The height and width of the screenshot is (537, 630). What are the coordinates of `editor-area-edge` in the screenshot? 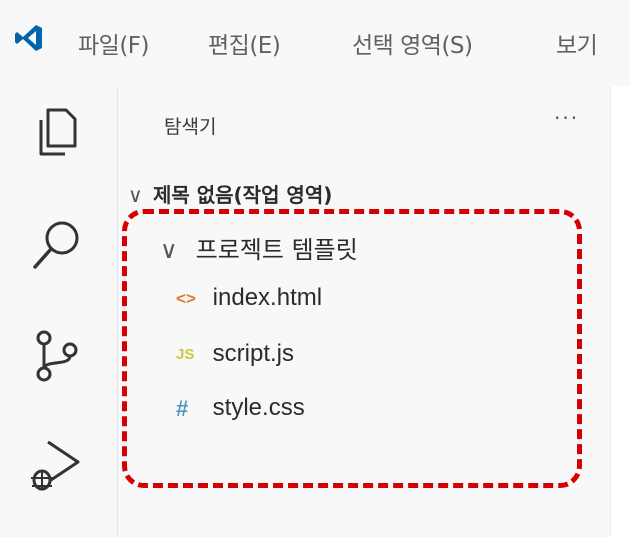 It's located at (620, 311).